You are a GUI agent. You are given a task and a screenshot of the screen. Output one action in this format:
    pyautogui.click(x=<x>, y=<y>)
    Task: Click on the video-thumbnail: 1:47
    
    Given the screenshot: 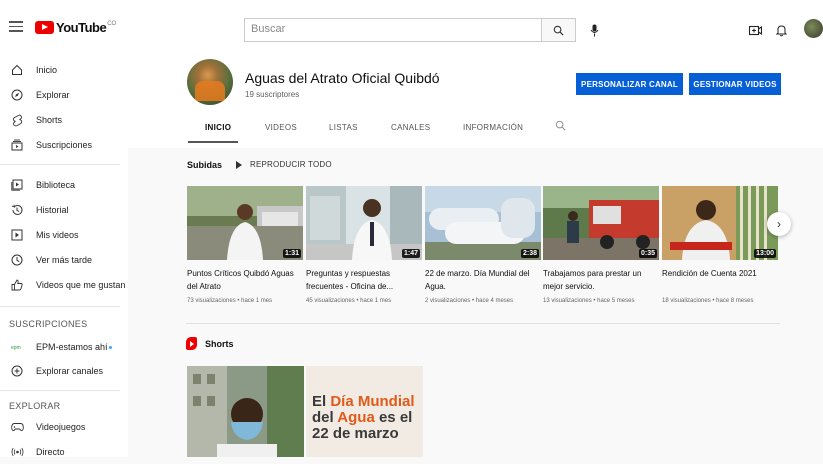 What is the action you would take?
    pyautogui.click(x=364, y=223)
    